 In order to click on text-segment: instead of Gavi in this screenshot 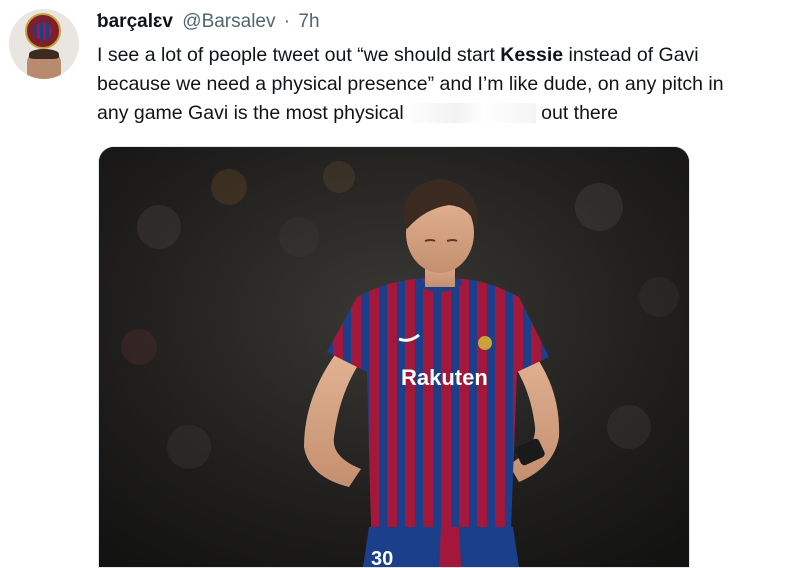, I will do `click(631, 55)`.